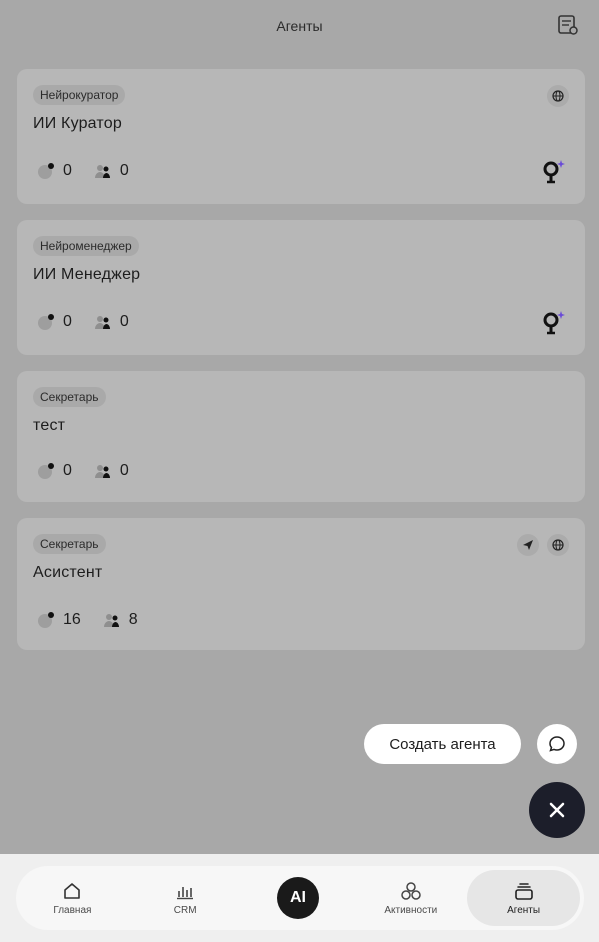 This screenshot has width=599, height=942. Describe the element at coordinates (301, 436) in the screenshot. I see `agent-card: Секретарь тест 0 0` at that location.